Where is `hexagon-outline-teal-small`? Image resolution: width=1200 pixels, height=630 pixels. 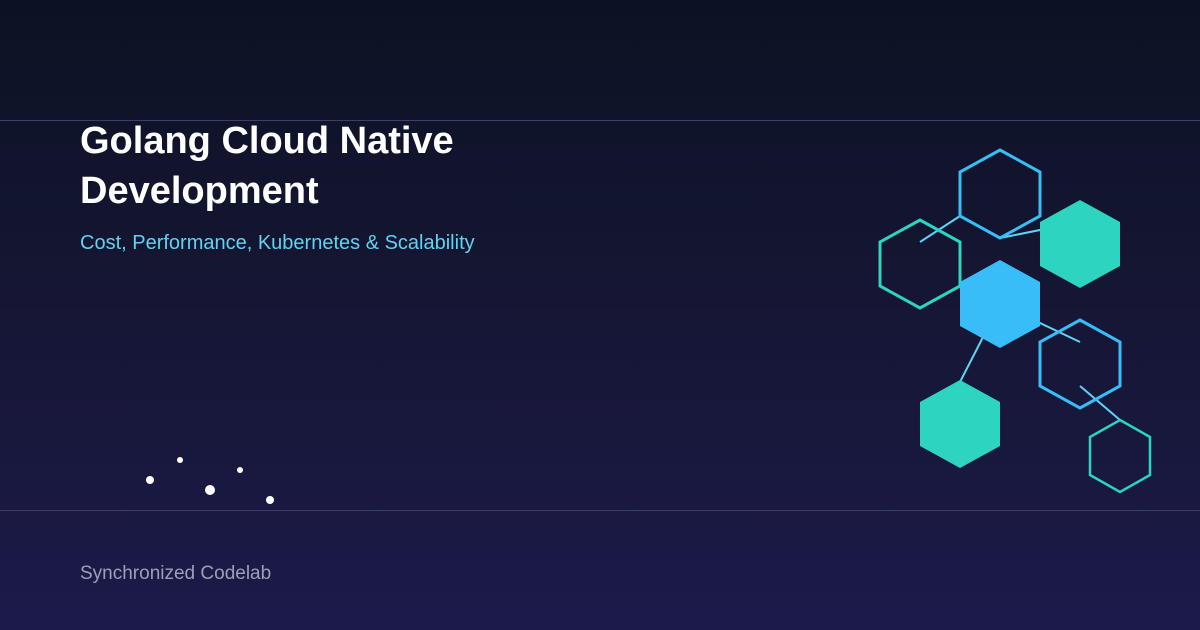 hexagon-outline-teal-small is located at coordinates (1120, 456).